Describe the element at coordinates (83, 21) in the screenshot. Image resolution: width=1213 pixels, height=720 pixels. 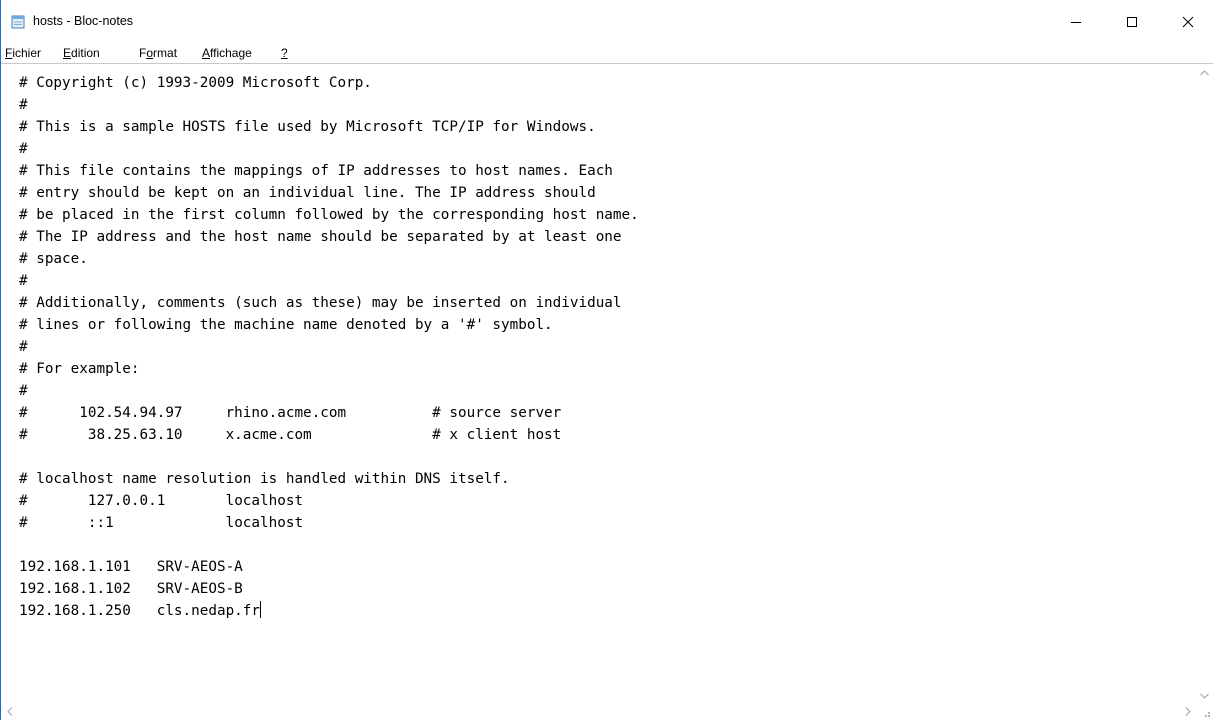
I see `window-title: hosts - Bloc-notes` at that location.